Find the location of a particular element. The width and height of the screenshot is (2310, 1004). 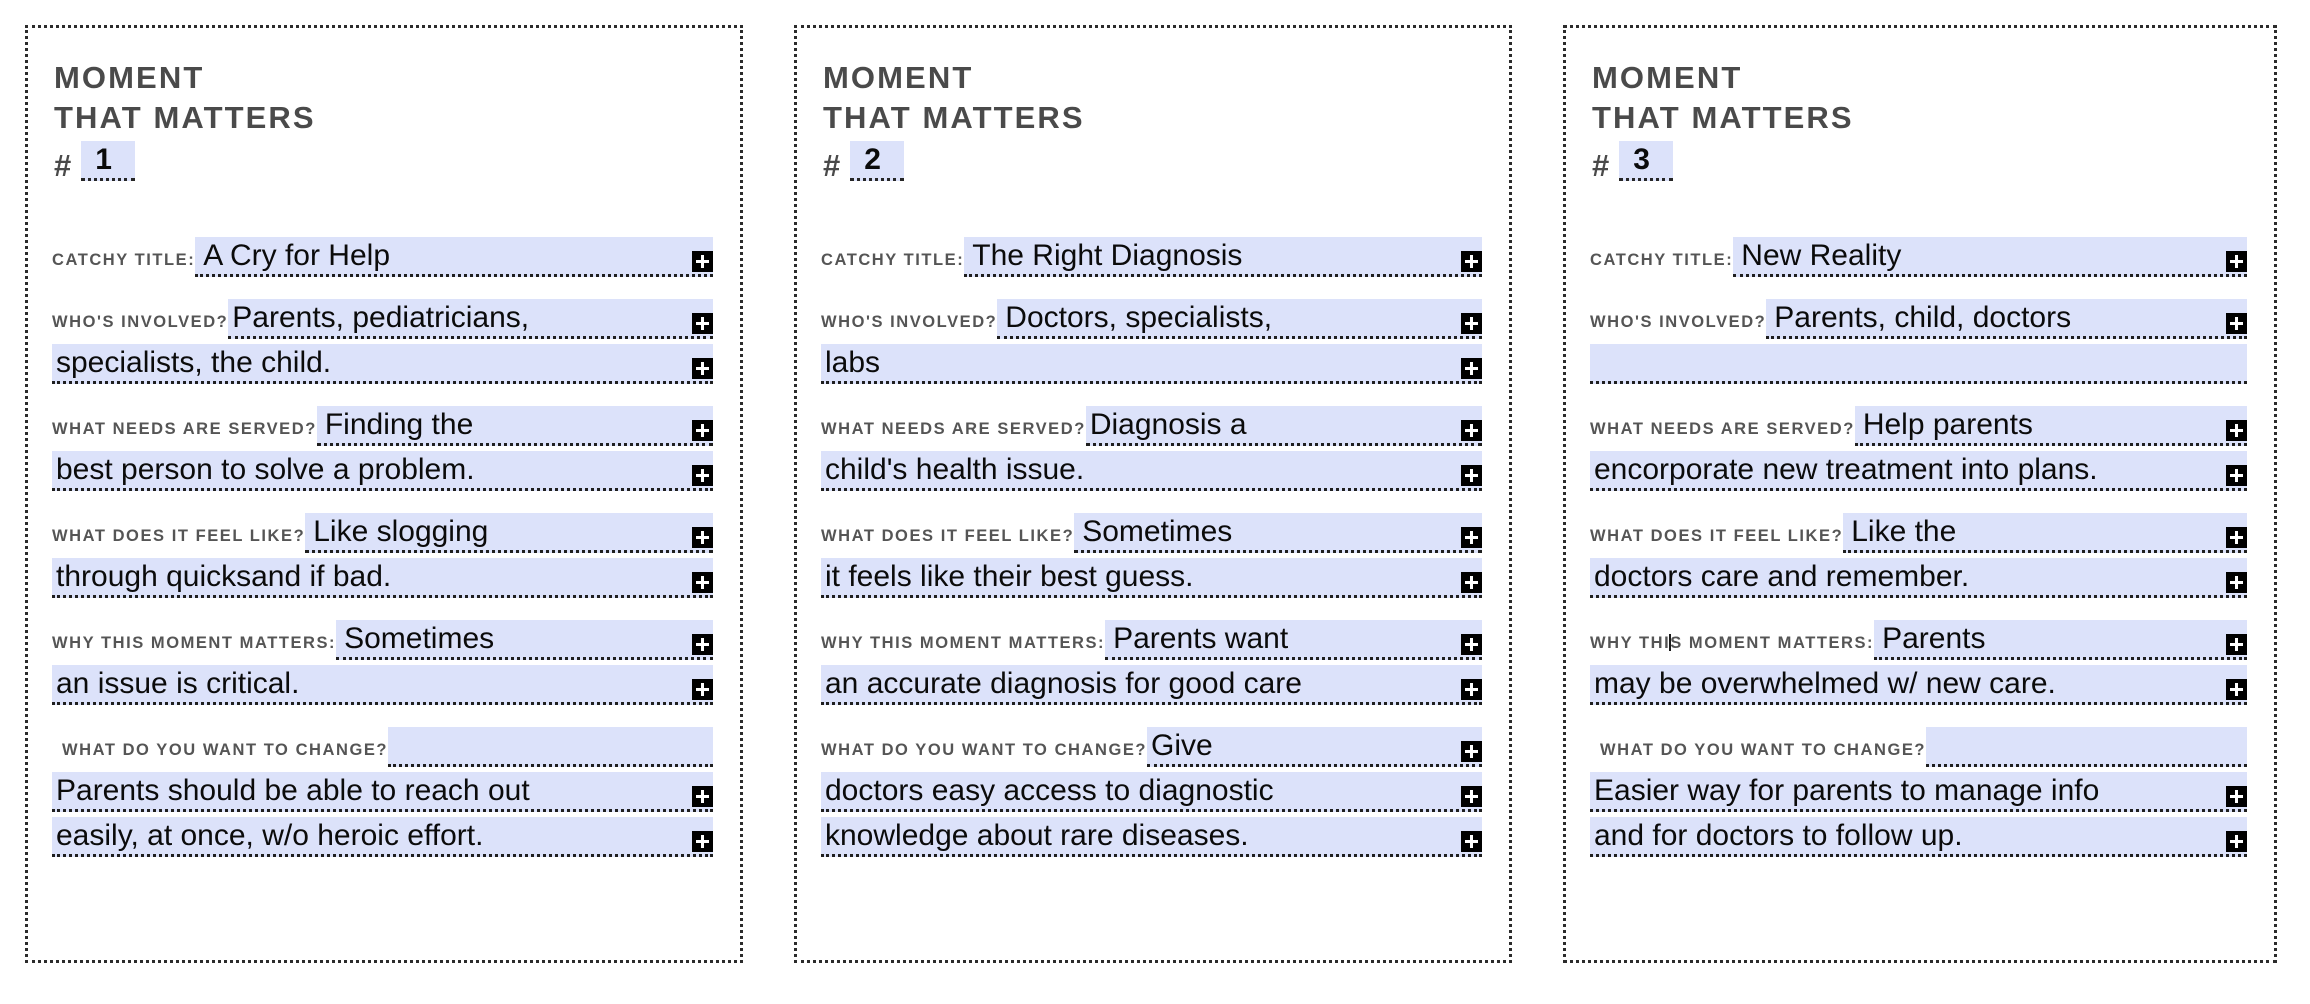

value-text: easily, at once, w/o heroic effort. is located at coordinates (270, 835).